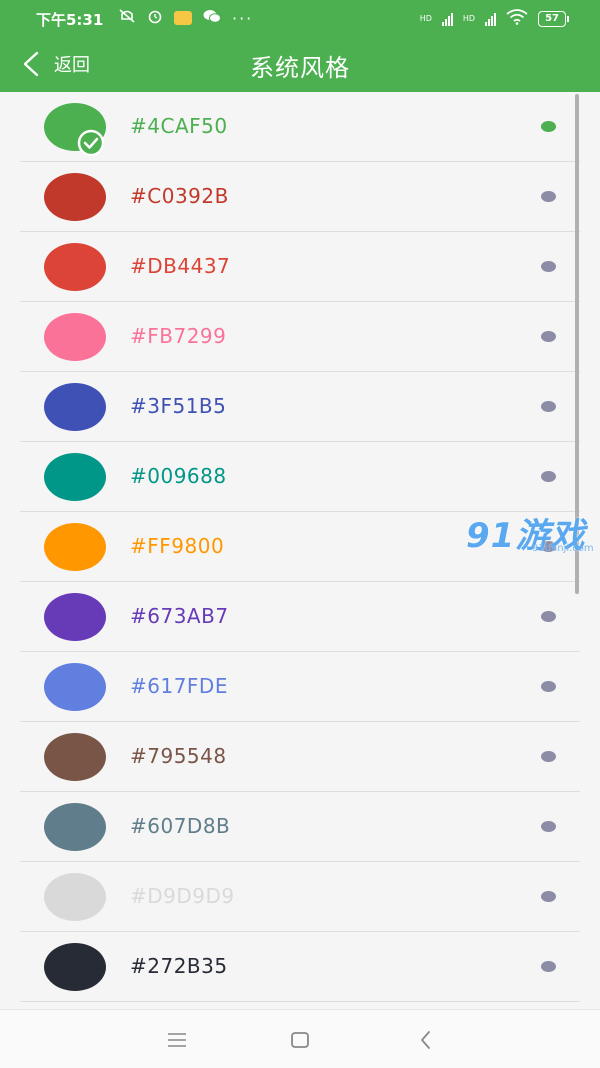 The height and width of the screenshot is (1068, 600). I want to click on status-time: 下午5:31, so click(70, 20).